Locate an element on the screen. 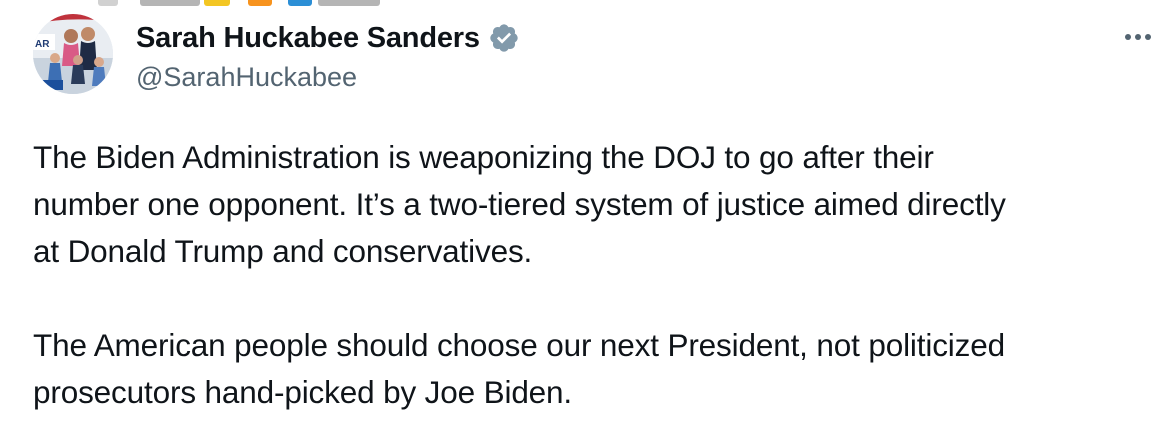 The height and width of the screenshot is (444, 1176). avatar-photo: AR is located at coordinates (73, 54).